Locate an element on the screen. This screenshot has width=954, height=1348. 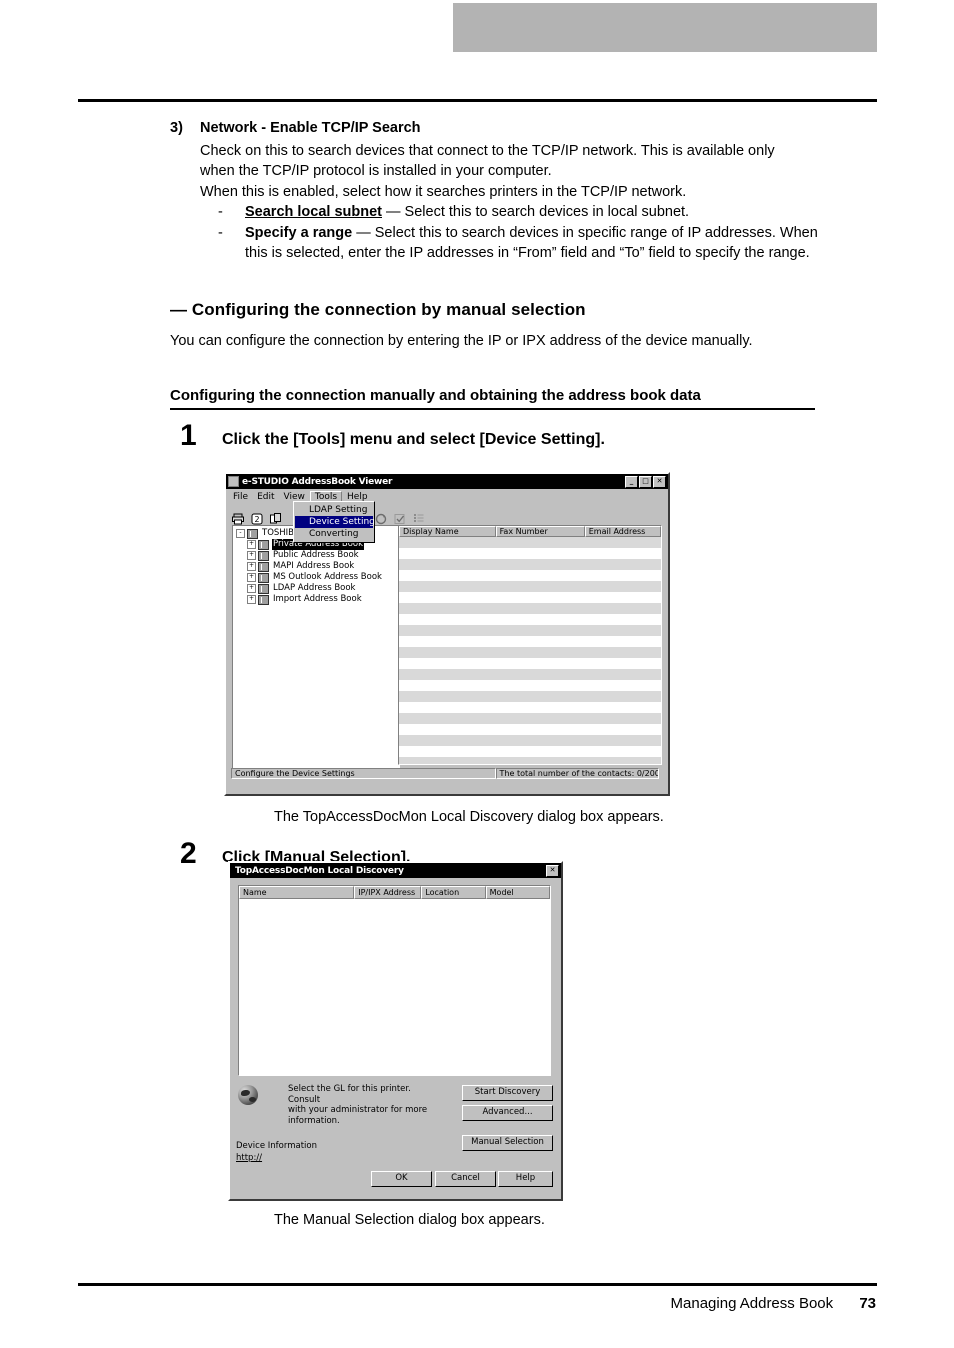
menu-edit: Edit is located at coordinates (265, 497).